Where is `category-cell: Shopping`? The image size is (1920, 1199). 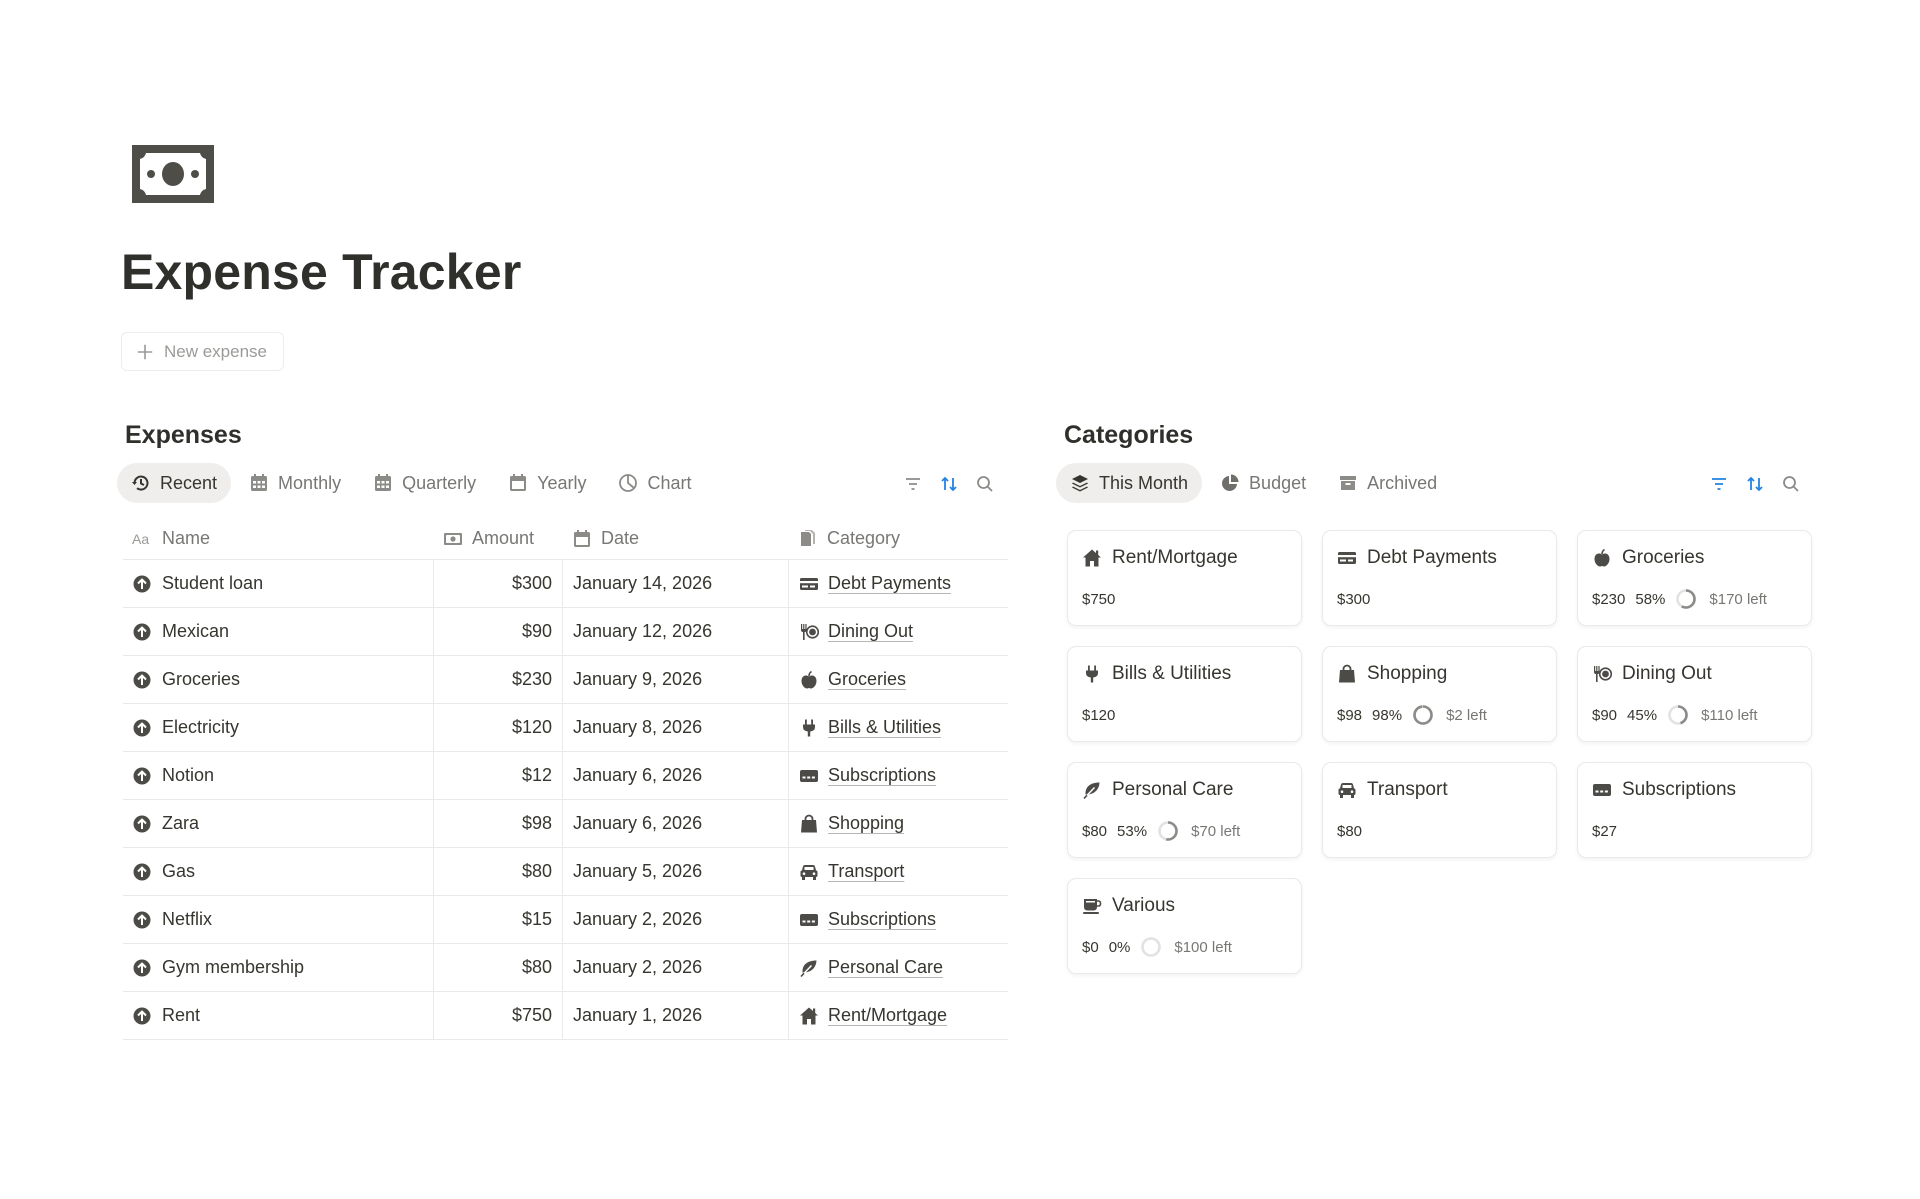
category-cell: Shopping is located at coordinates (898, 823).